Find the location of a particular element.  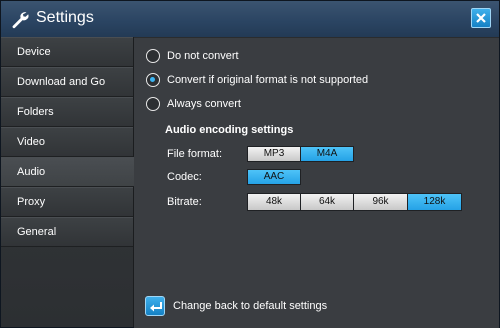

radio-selected-dot is located at coordinates (152, 79).